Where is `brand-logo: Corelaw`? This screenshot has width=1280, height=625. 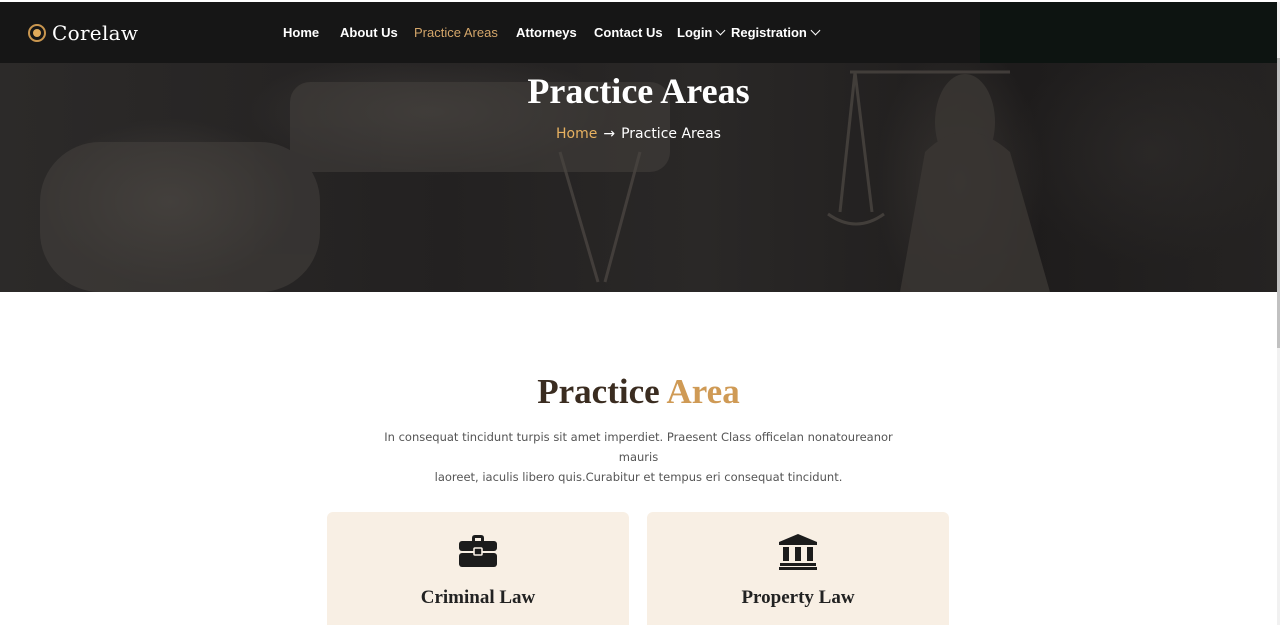
brand-logo: Corelaw is located at coordinates (83, 33).